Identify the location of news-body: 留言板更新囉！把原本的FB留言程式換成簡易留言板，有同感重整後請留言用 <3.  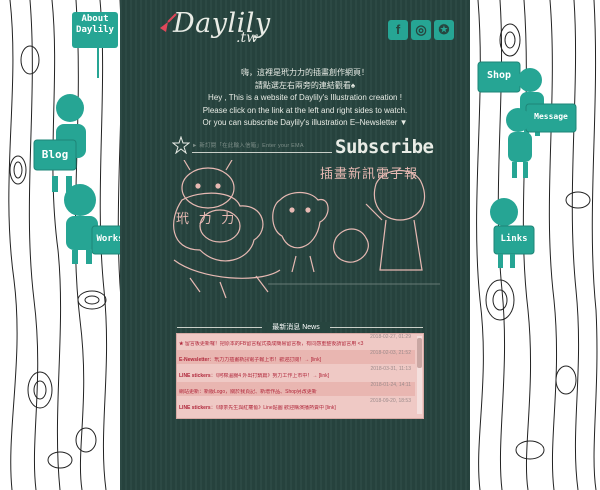
(274, 344).